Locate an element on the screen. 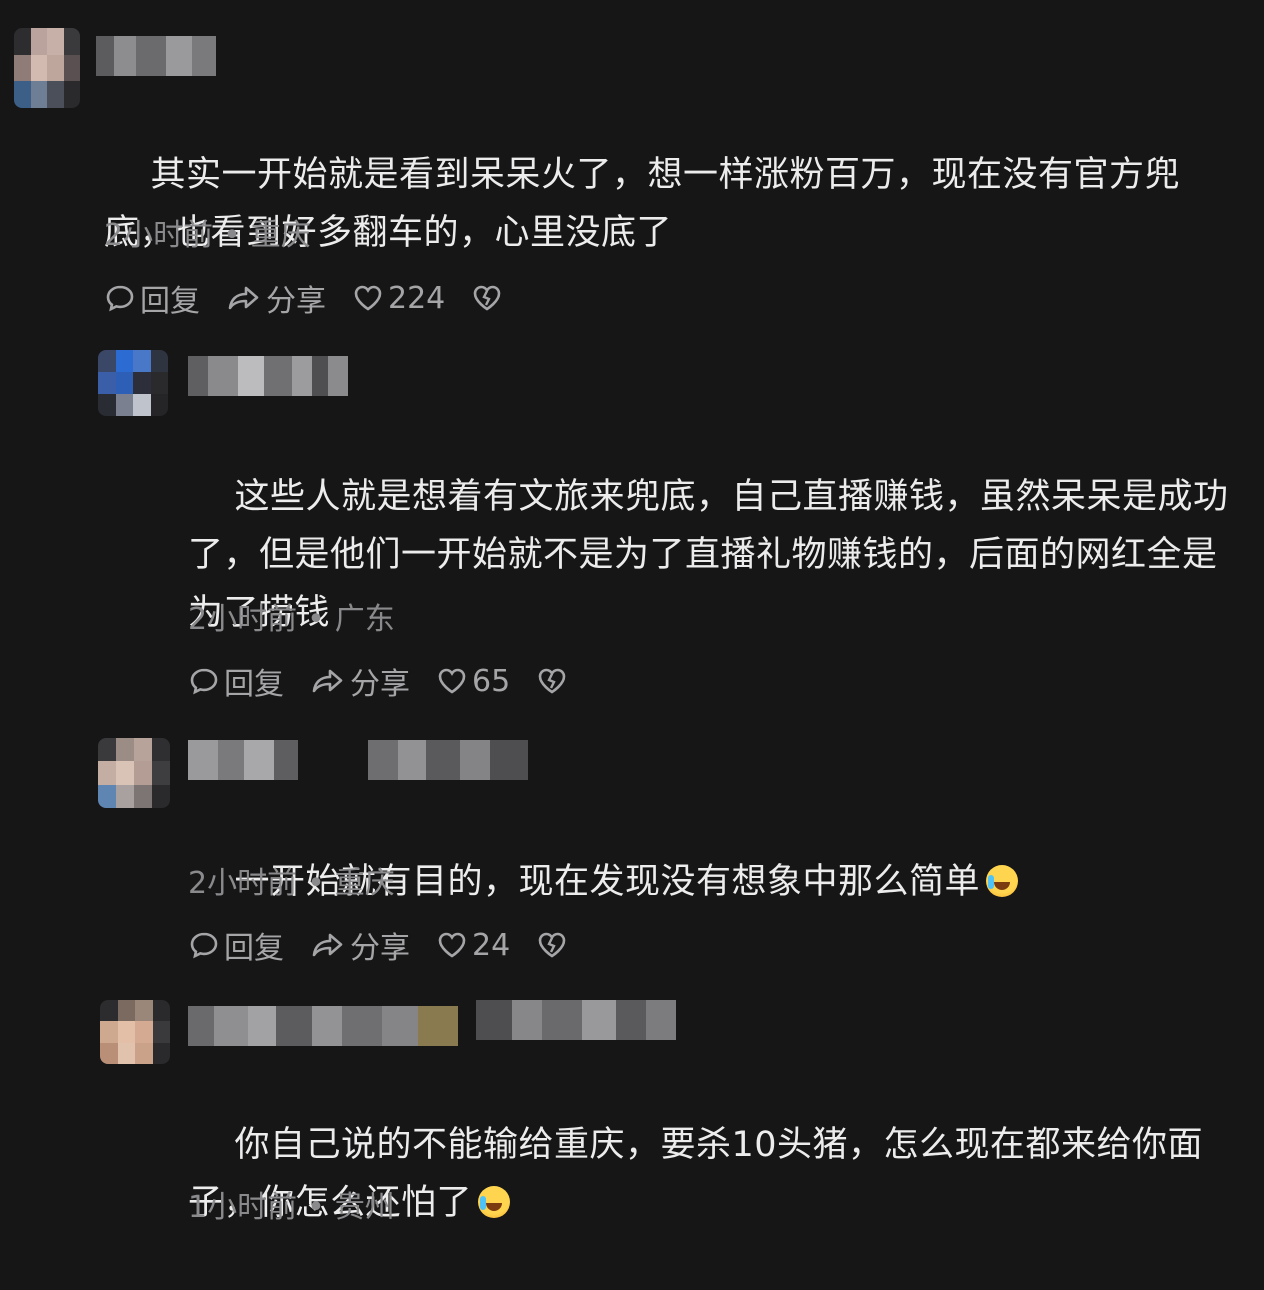  like-count: 24 is located at coordinates (491, 945).